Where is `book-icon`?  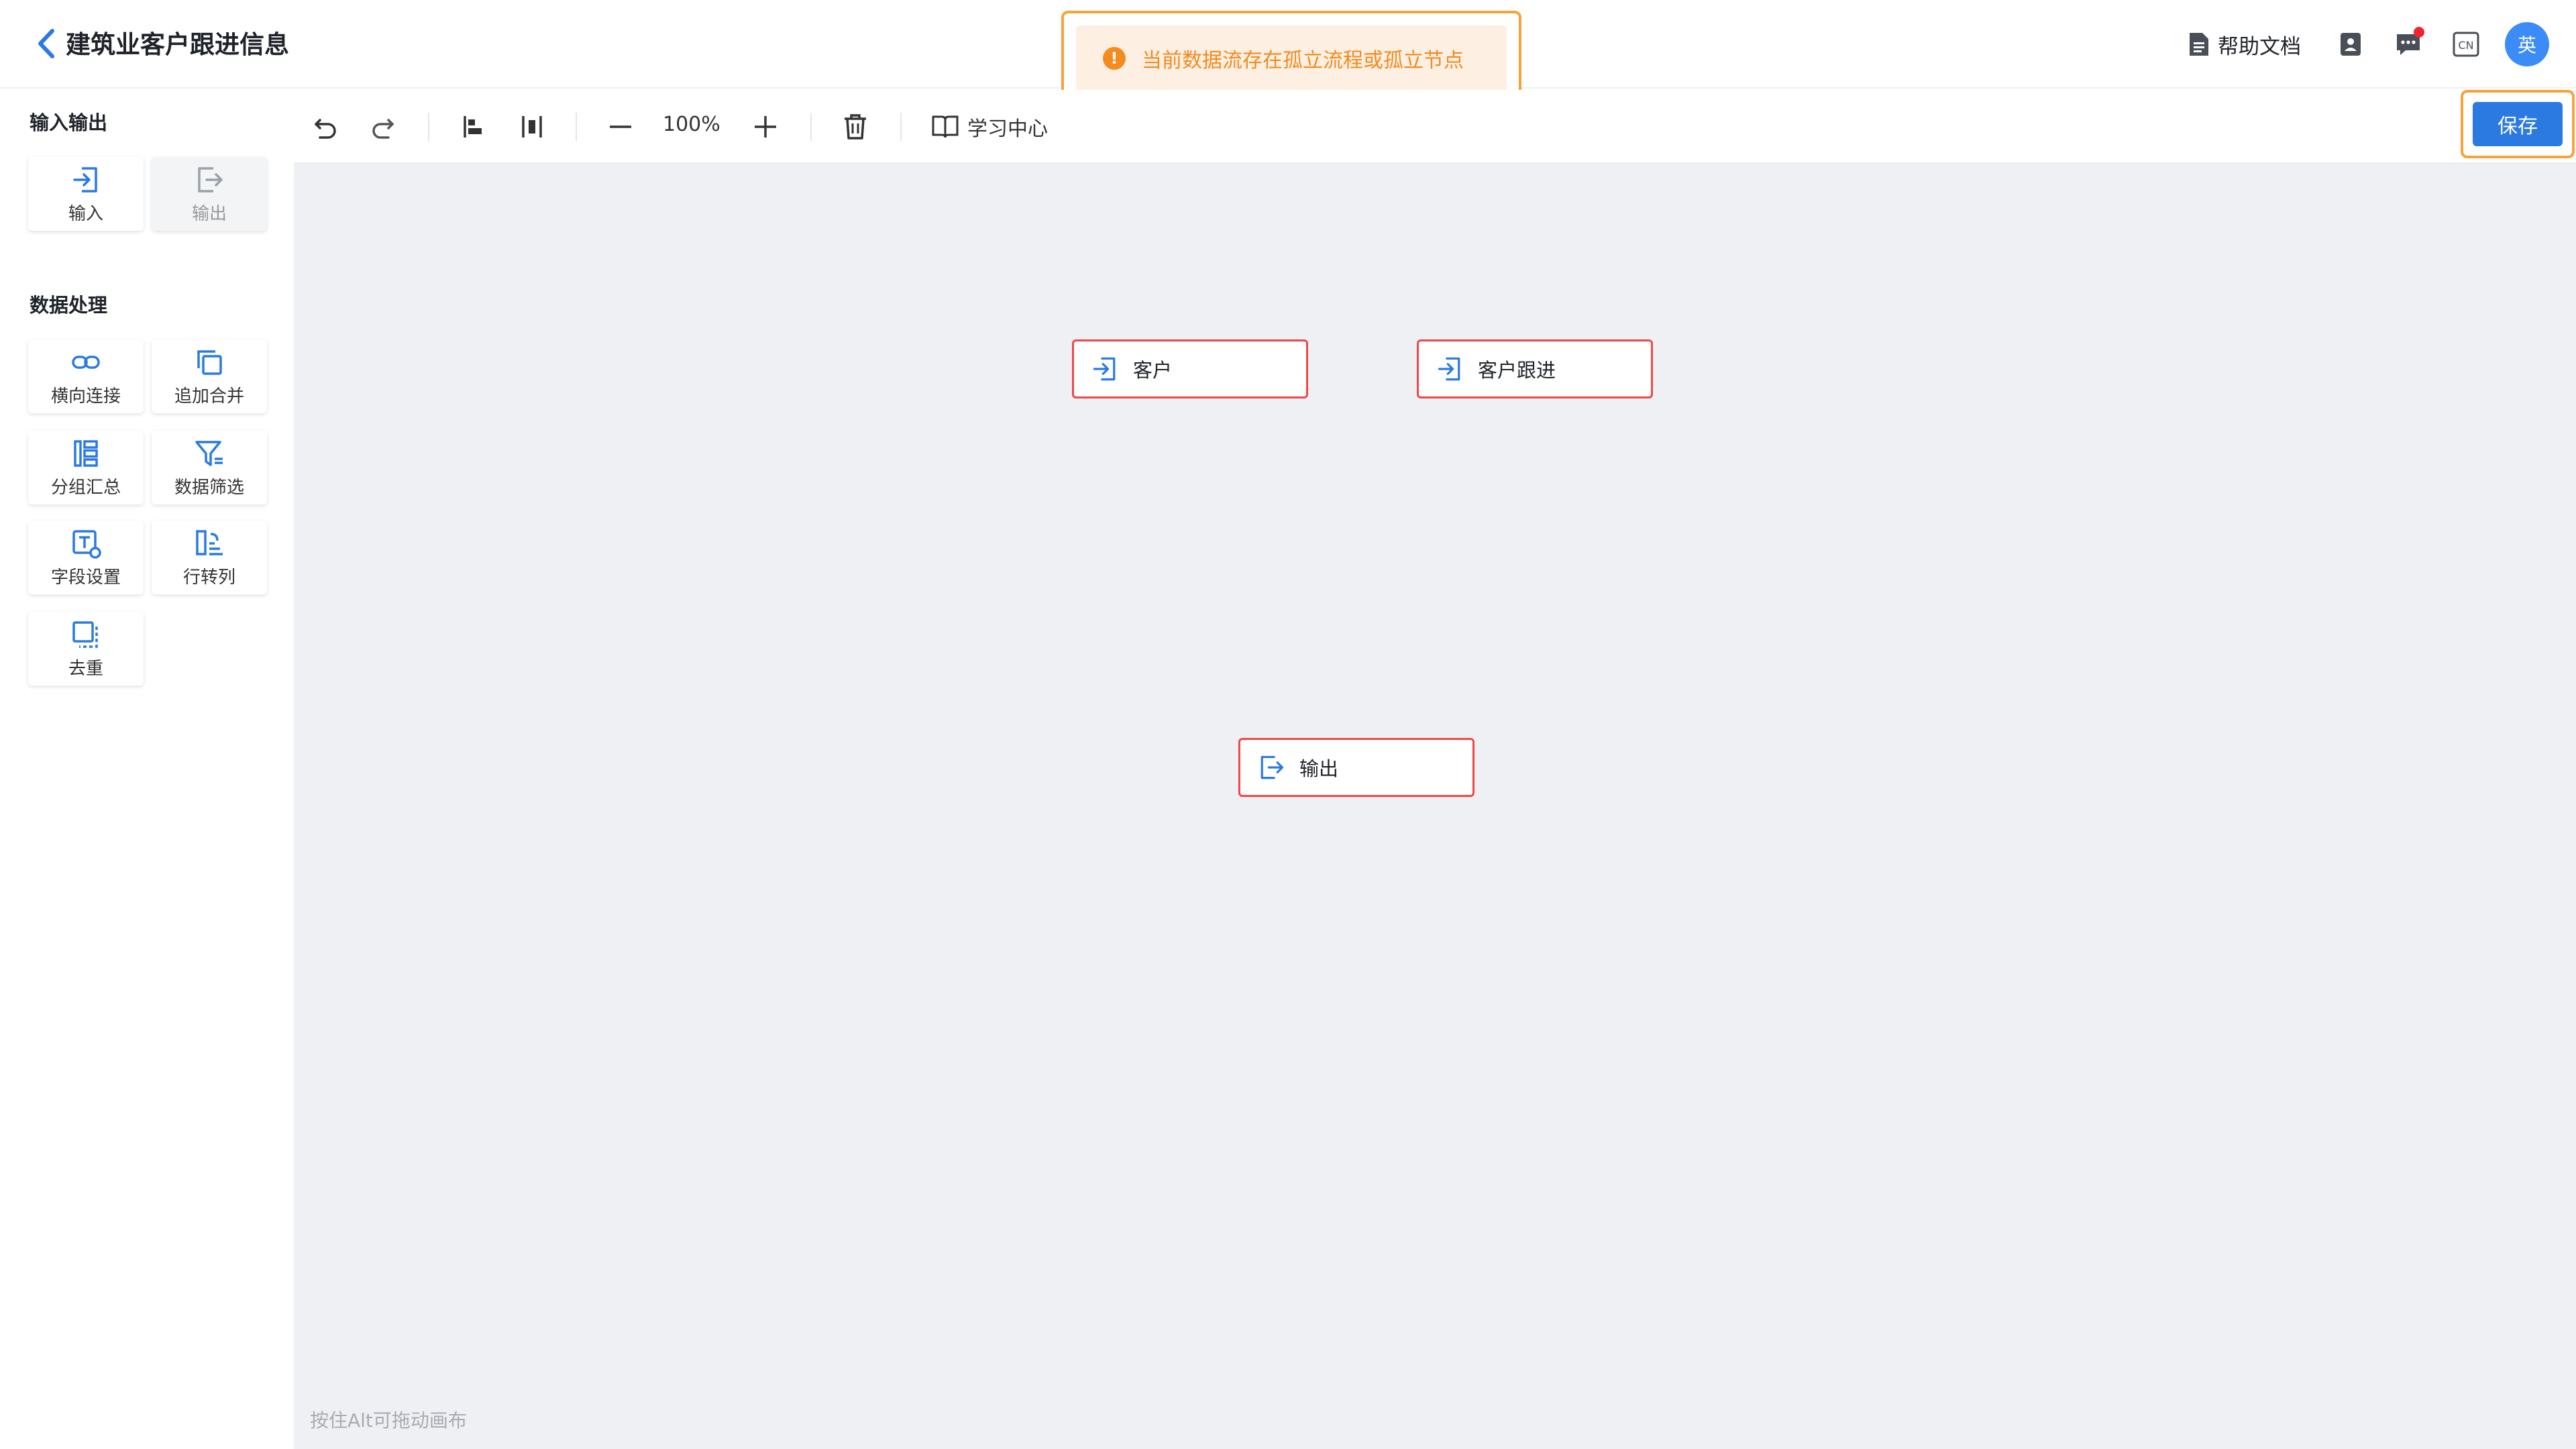
book-icon is located at coordinates (945, 126).